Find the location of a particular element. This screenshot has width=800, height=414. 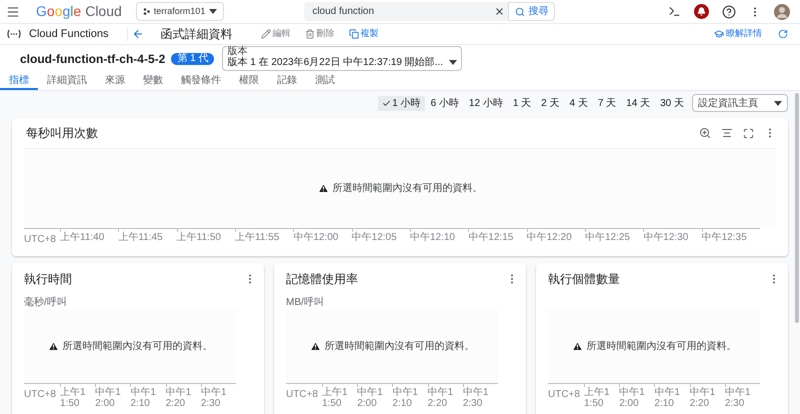

trash-icon is located at coordinates (309, 34).